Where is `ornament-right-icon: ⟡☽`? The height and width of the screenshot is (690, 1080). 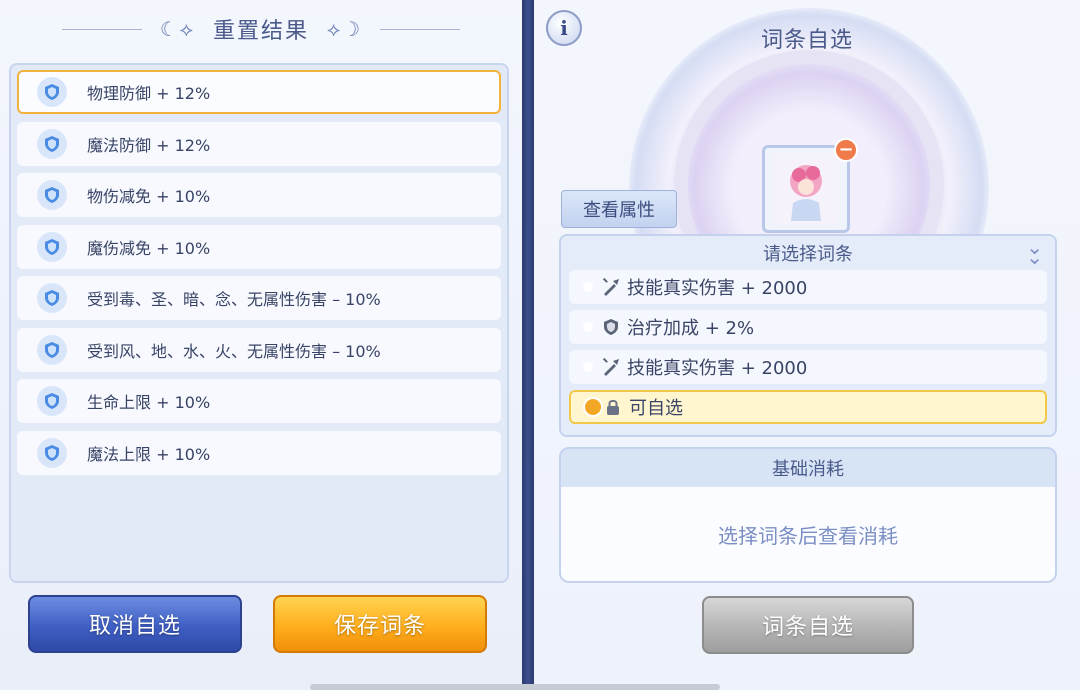 ornament-right-icon: ⟡☽ is located at coordinates (345, 29).